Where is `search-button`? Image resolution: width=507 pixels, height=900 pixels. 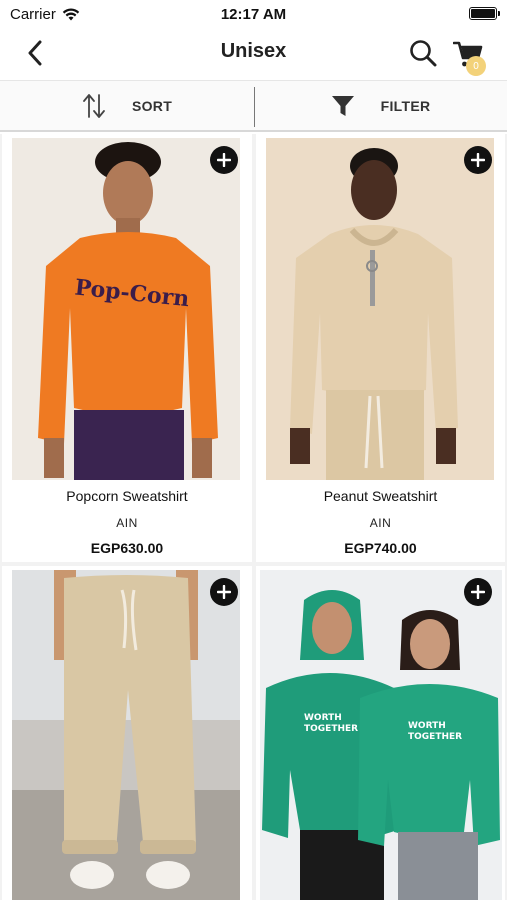 search-button is located at coordinates (423, 53).